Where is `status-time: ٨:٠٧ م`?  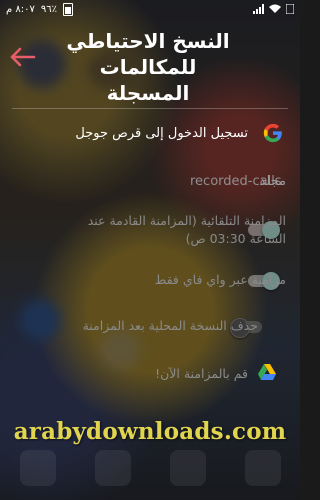 status-time: ٨:٠٧ م is located at coordinates (20, 9).